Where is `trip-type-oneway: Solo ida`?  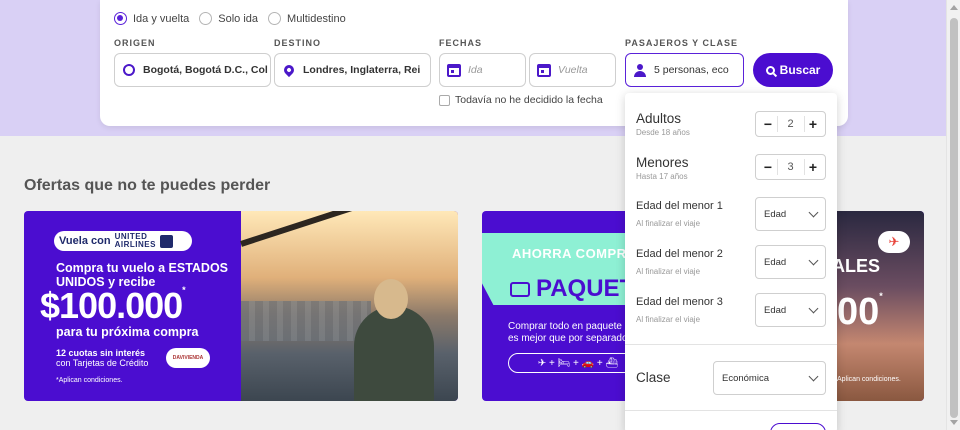 trip-type-oneway: Solo ida is located at coordinates (228, 18).